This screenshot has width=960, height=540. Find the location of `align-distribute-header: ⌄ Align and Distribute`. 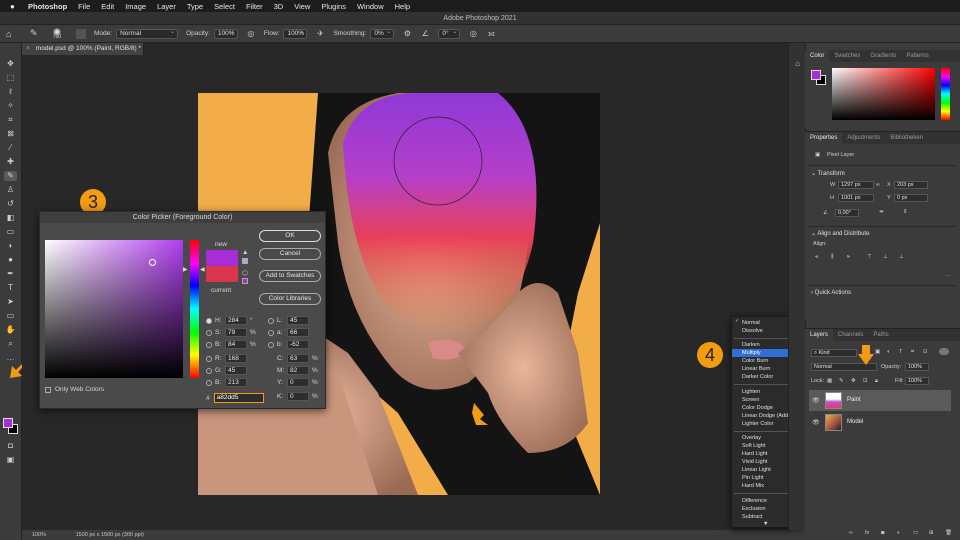

align-distribute-header: ⌄ Align and Distribute is located at coordinates (840, 233).